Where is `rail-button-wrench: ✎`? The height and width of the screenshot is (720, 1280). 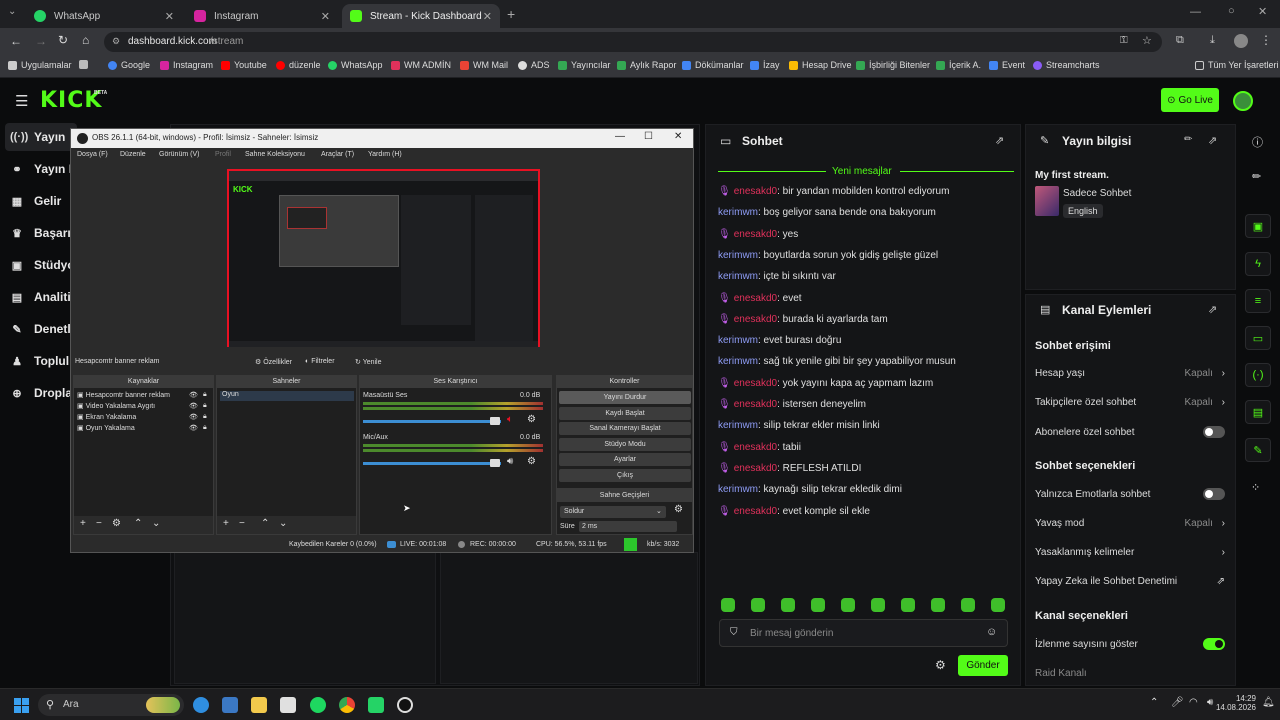
rail-button-wrench: ✎ is located at coordinates (1258, 450).